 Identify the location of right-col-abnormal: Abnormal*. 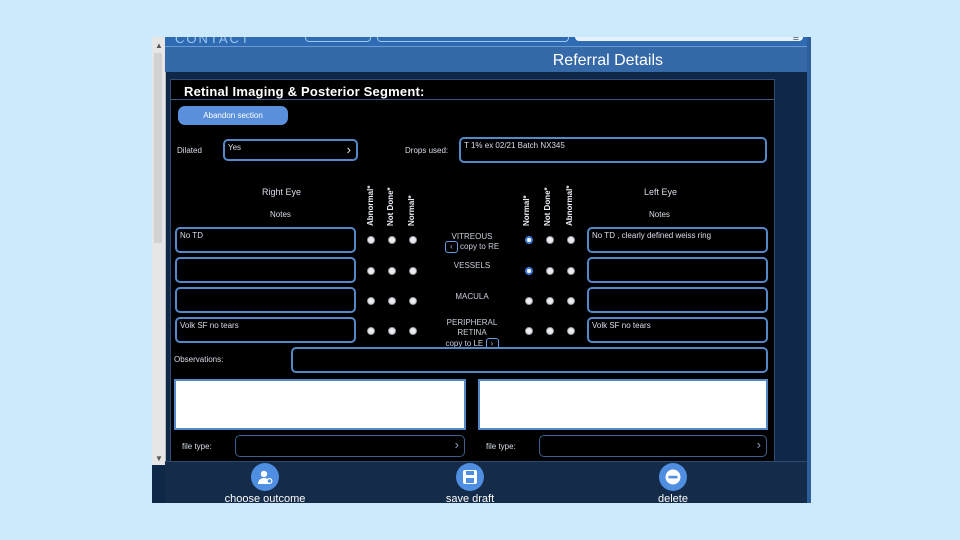
(370, 205).